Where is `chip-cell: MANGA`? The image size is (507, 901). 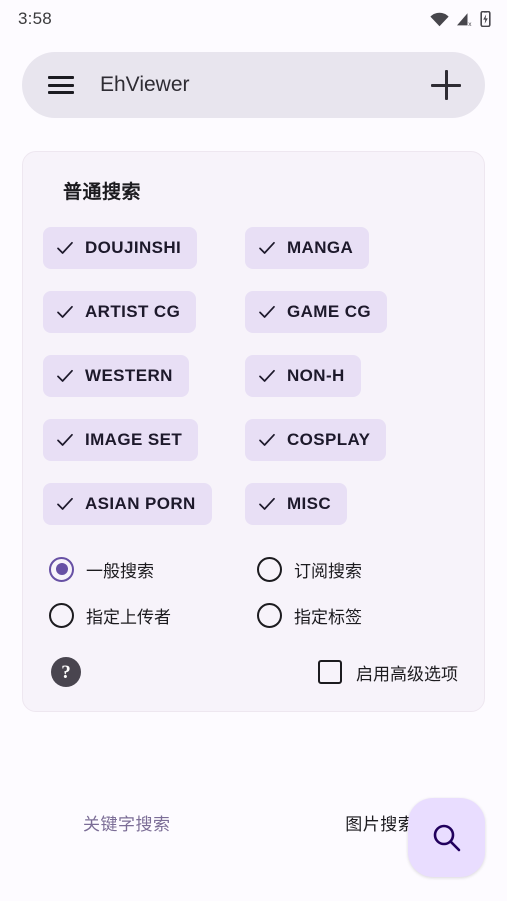
chip-cell: MANGA is located at coordinates (354, 248).